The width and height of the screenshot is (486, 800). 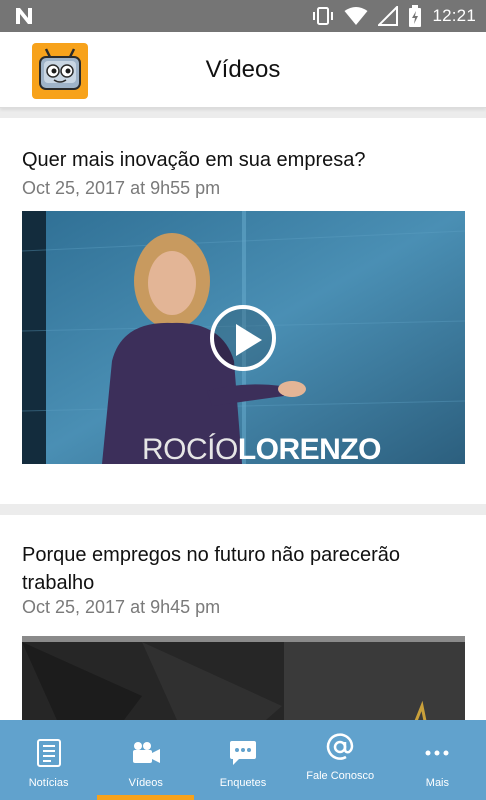 What do you see at coordinates (48, 783) in the screenshot?
I see `nav-label: Notícias` at bounding box center [48, 783].